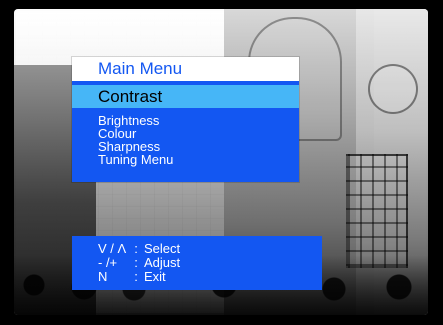  What do you see at coordinates (210, 249) in the screenshot?
I see `help-row-select: V / Λ : Select` at bounding box center [210, 249].